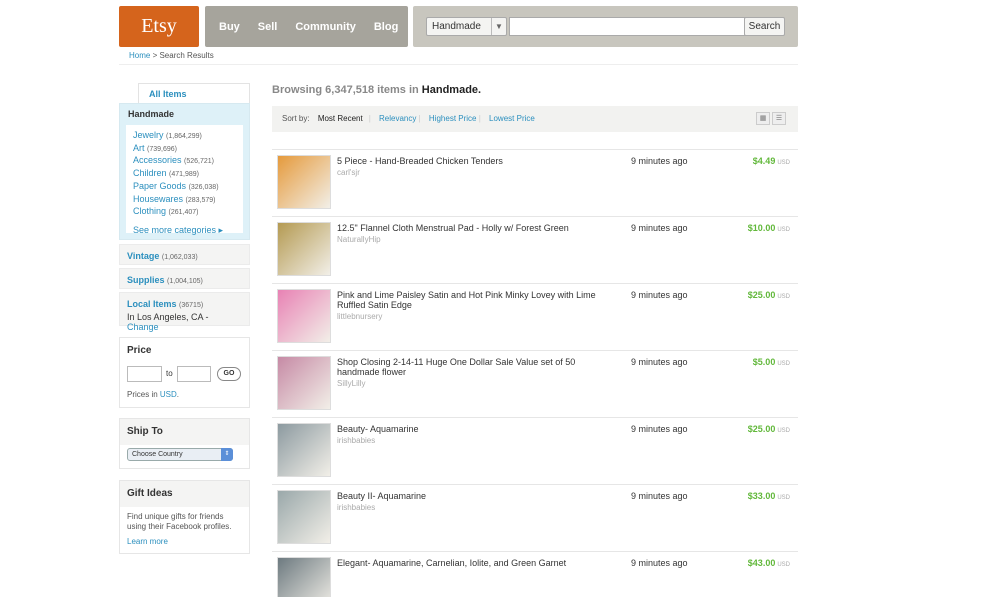  What do you see at coordinates (397, 118) in the screenshot?
I see `sort-relevancy: Relevancy` at bounding box center [397, 118].